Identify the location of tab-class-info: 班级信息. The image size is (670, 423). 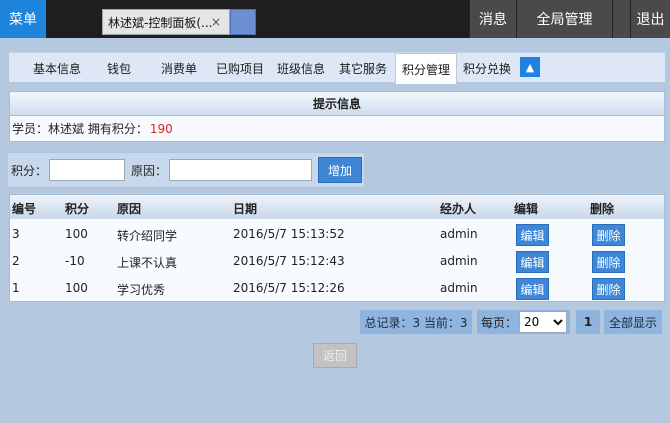
(301, 68).